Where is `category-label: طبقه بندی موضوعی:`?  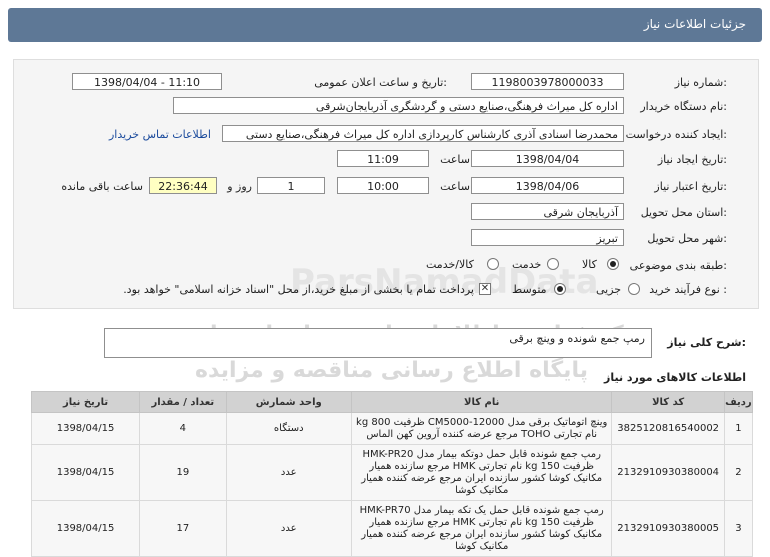 category-label: طبقه بندی موضوعی: is located at coordinates (678, 265).